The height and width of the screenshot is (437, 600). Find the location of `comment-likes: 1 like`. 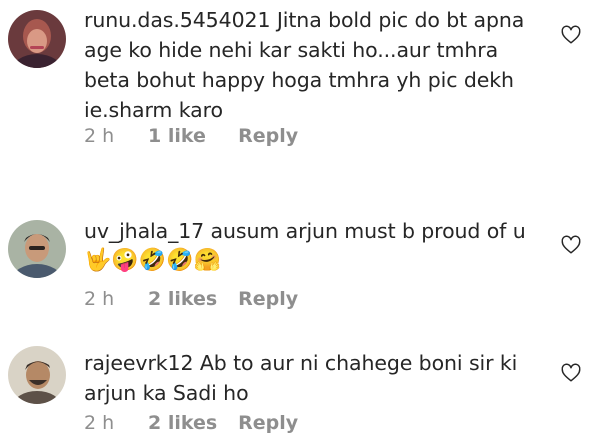

comment-likes: 1 like is located at coordinates (190, 136).